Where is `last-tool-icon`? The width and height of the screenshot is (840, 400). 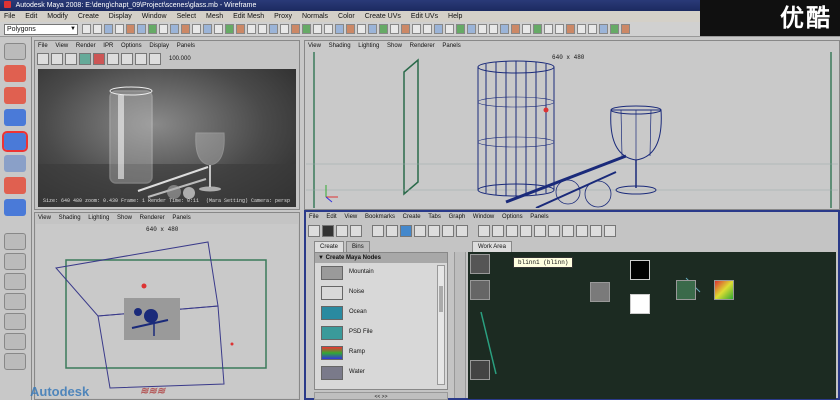
last-tool-icon is located at coordinates (15, 207).